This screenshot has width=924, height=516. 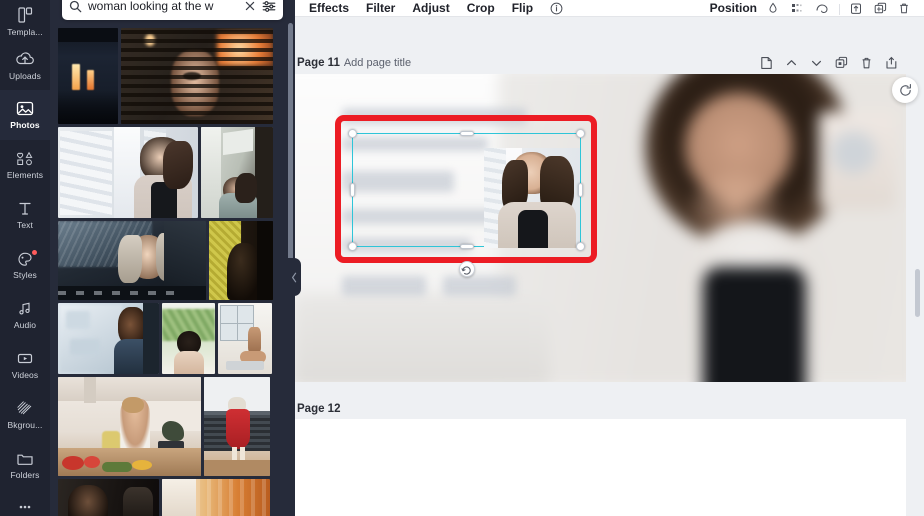 I want to click on upload-box-icon, so click(x=857, y=8).